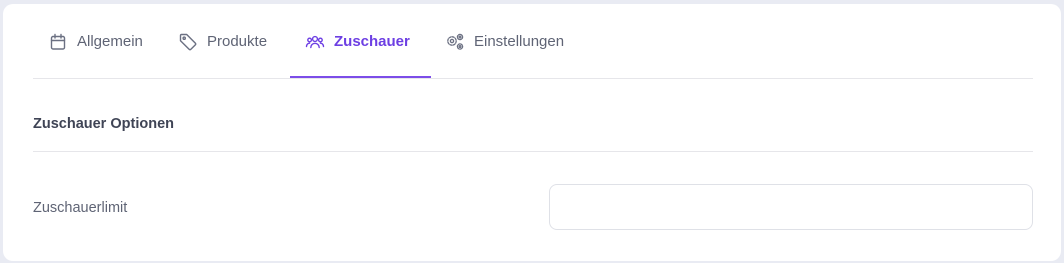  What do you see at coordinates (103, 124) in the screenshot?
I see `section-title: Zuschauer Optionen` at bounding box center [103, 124].